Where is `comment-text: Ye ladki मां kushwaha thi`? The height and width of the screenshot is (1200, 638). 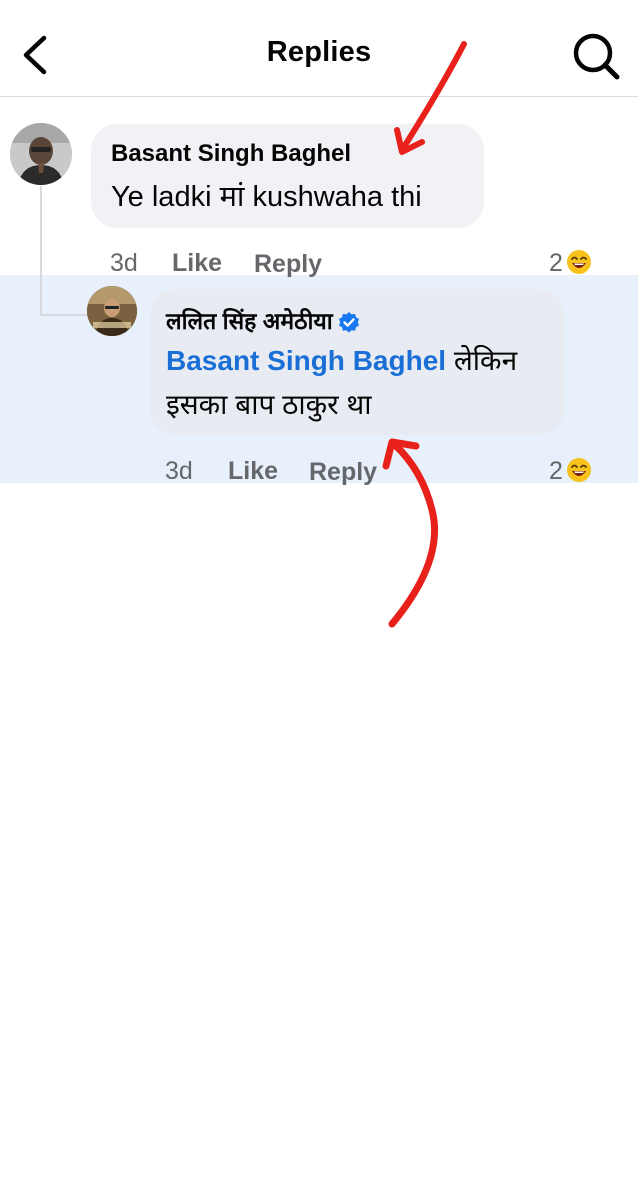 comment-text: Ye ladki मां kushwaha thi is located at coordinates (266, 197).